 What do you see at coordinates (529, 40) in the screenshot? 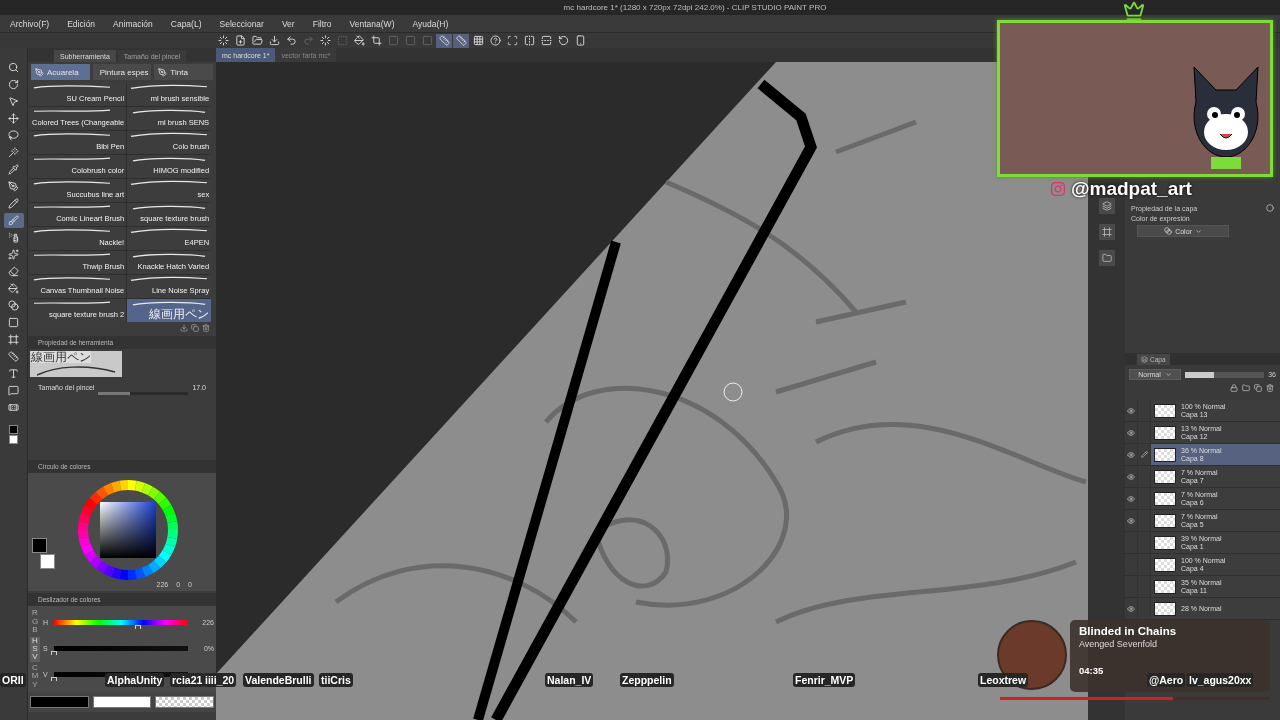
I see `flip-horizontal-icon` at bounding box center [529, 40].